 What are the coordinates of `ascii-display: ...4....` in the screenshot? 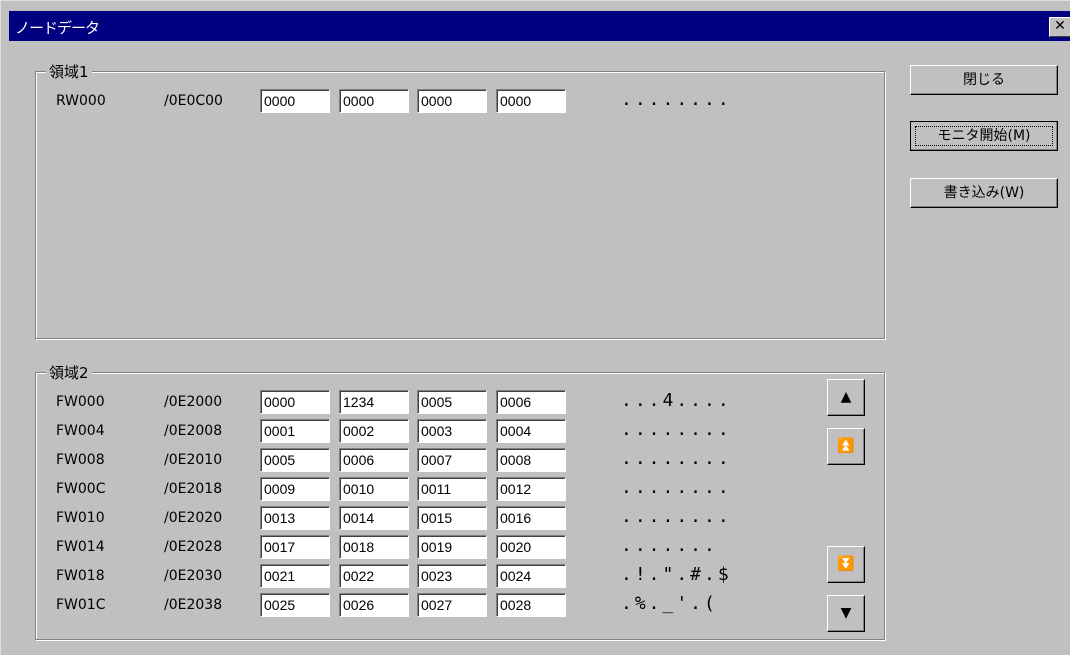 It's located at (676, 400).